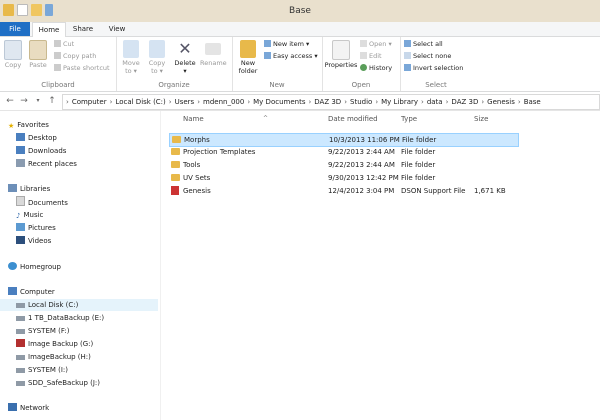 This screenshot has width=600, height=420. I want to click on nav-item-drive-f: SYSTEM (F:), so click(42, 331).